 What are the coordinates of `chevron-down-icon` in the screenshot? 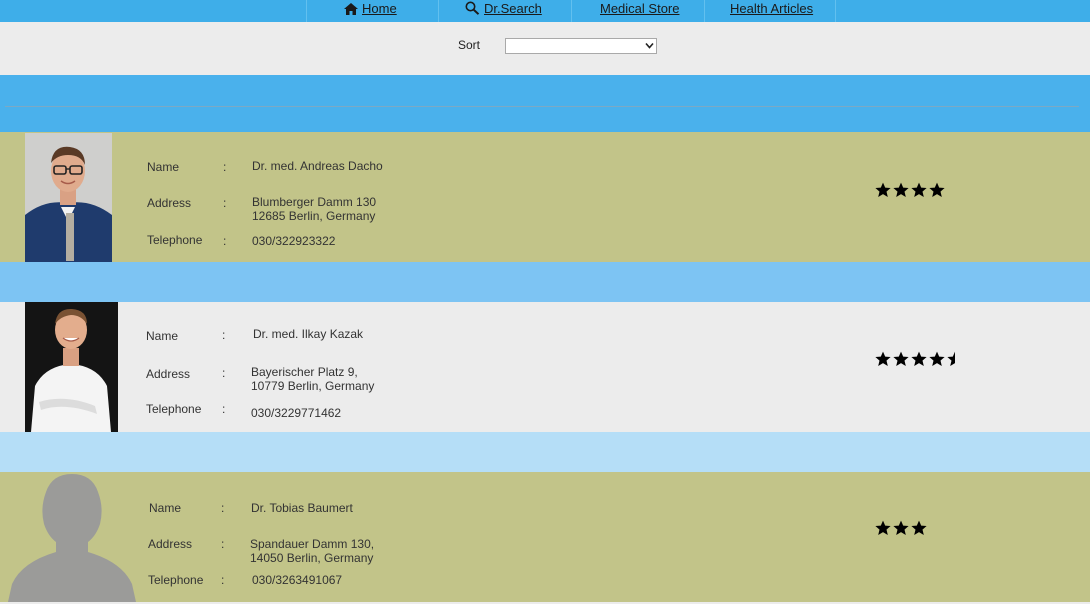 It's located at (649, 45).